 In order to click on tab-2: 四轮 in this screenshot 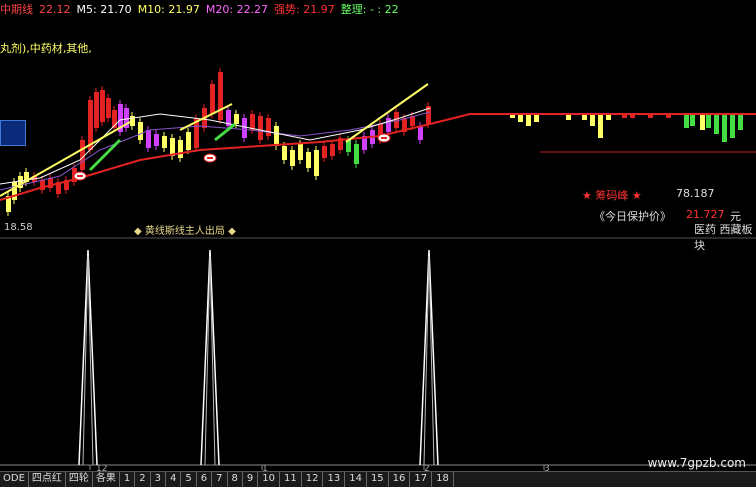, I will do `click(79, 479)`.